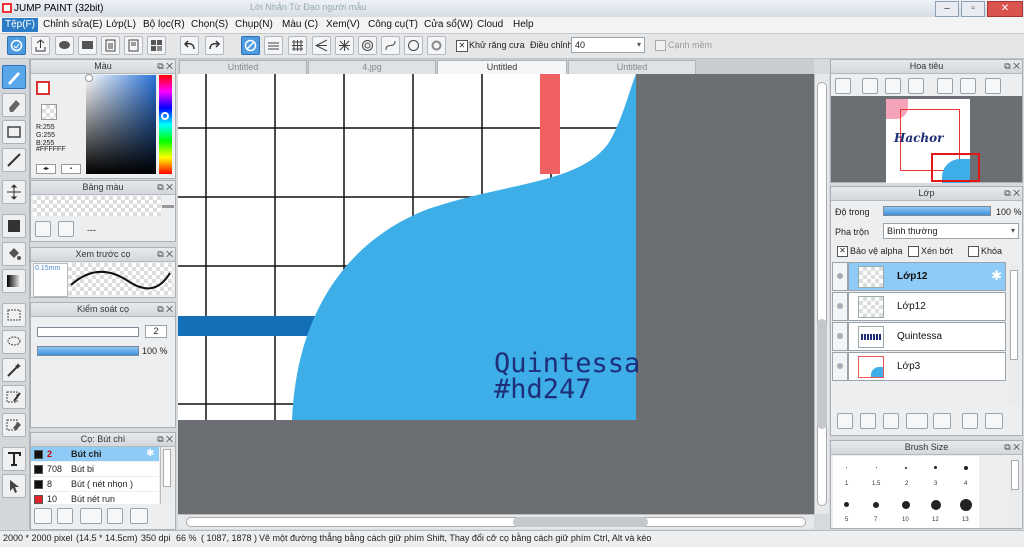 Image resolution: width=1024 pixels, height=547 pixels. Describe the element at coordinates (14, 160) in the screenshot. I see `line-tool-icon` at that location.